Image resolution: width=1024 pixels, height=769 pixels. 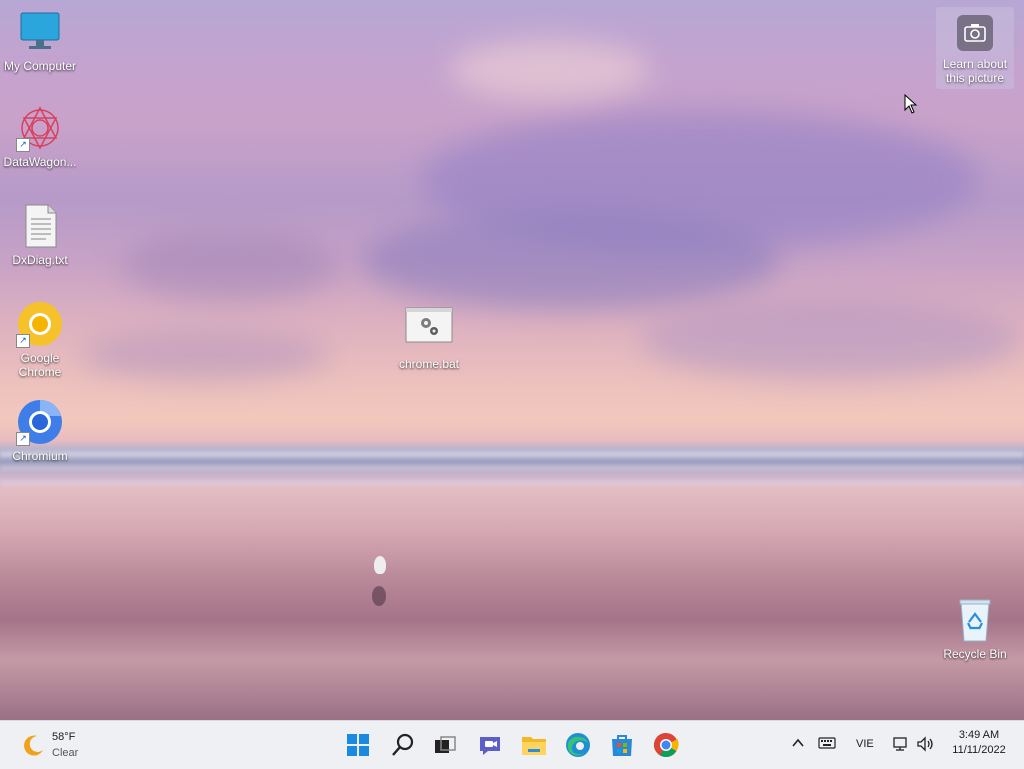 What do you see at coordinates (865, 744) in the screenshot?
I see `input-language: VIE` at bounding box center [865, 744].